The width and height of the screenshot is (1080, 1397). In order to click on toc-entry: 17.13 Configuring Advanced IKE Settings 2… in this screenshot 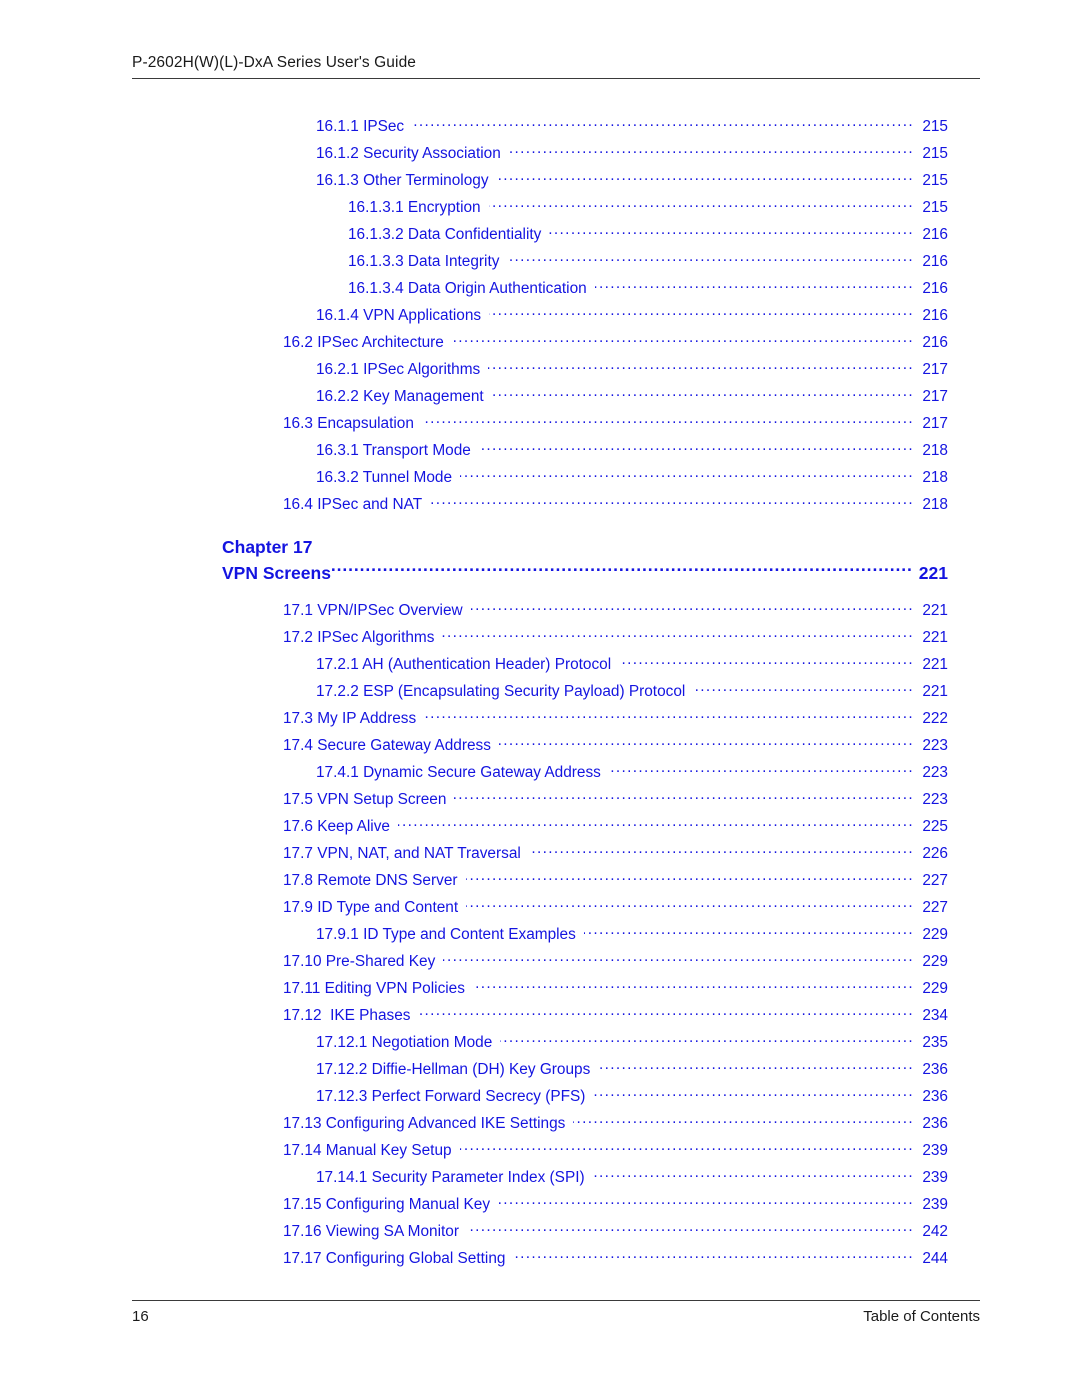, I will do `click(540, 1126)`.